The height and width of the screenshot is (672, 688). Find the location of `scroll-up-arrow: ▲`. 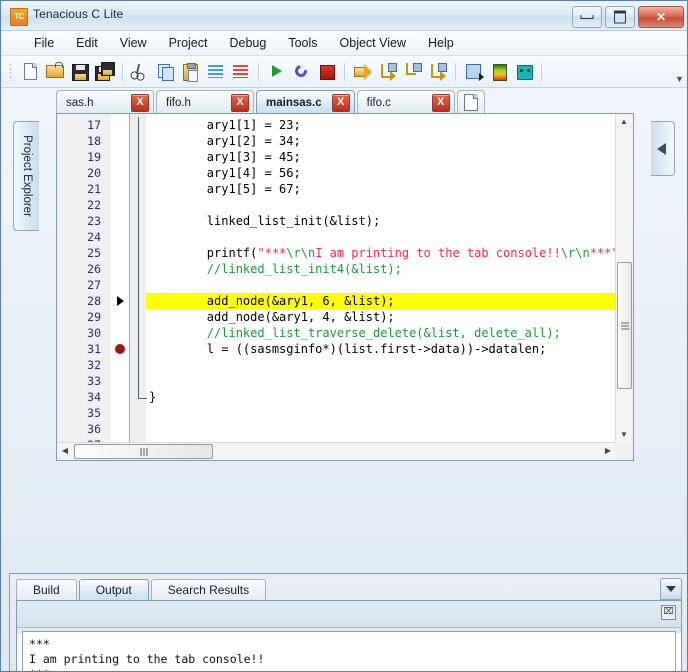

scroll-up-arrow: ▲ is located at coordinates (624, 122).